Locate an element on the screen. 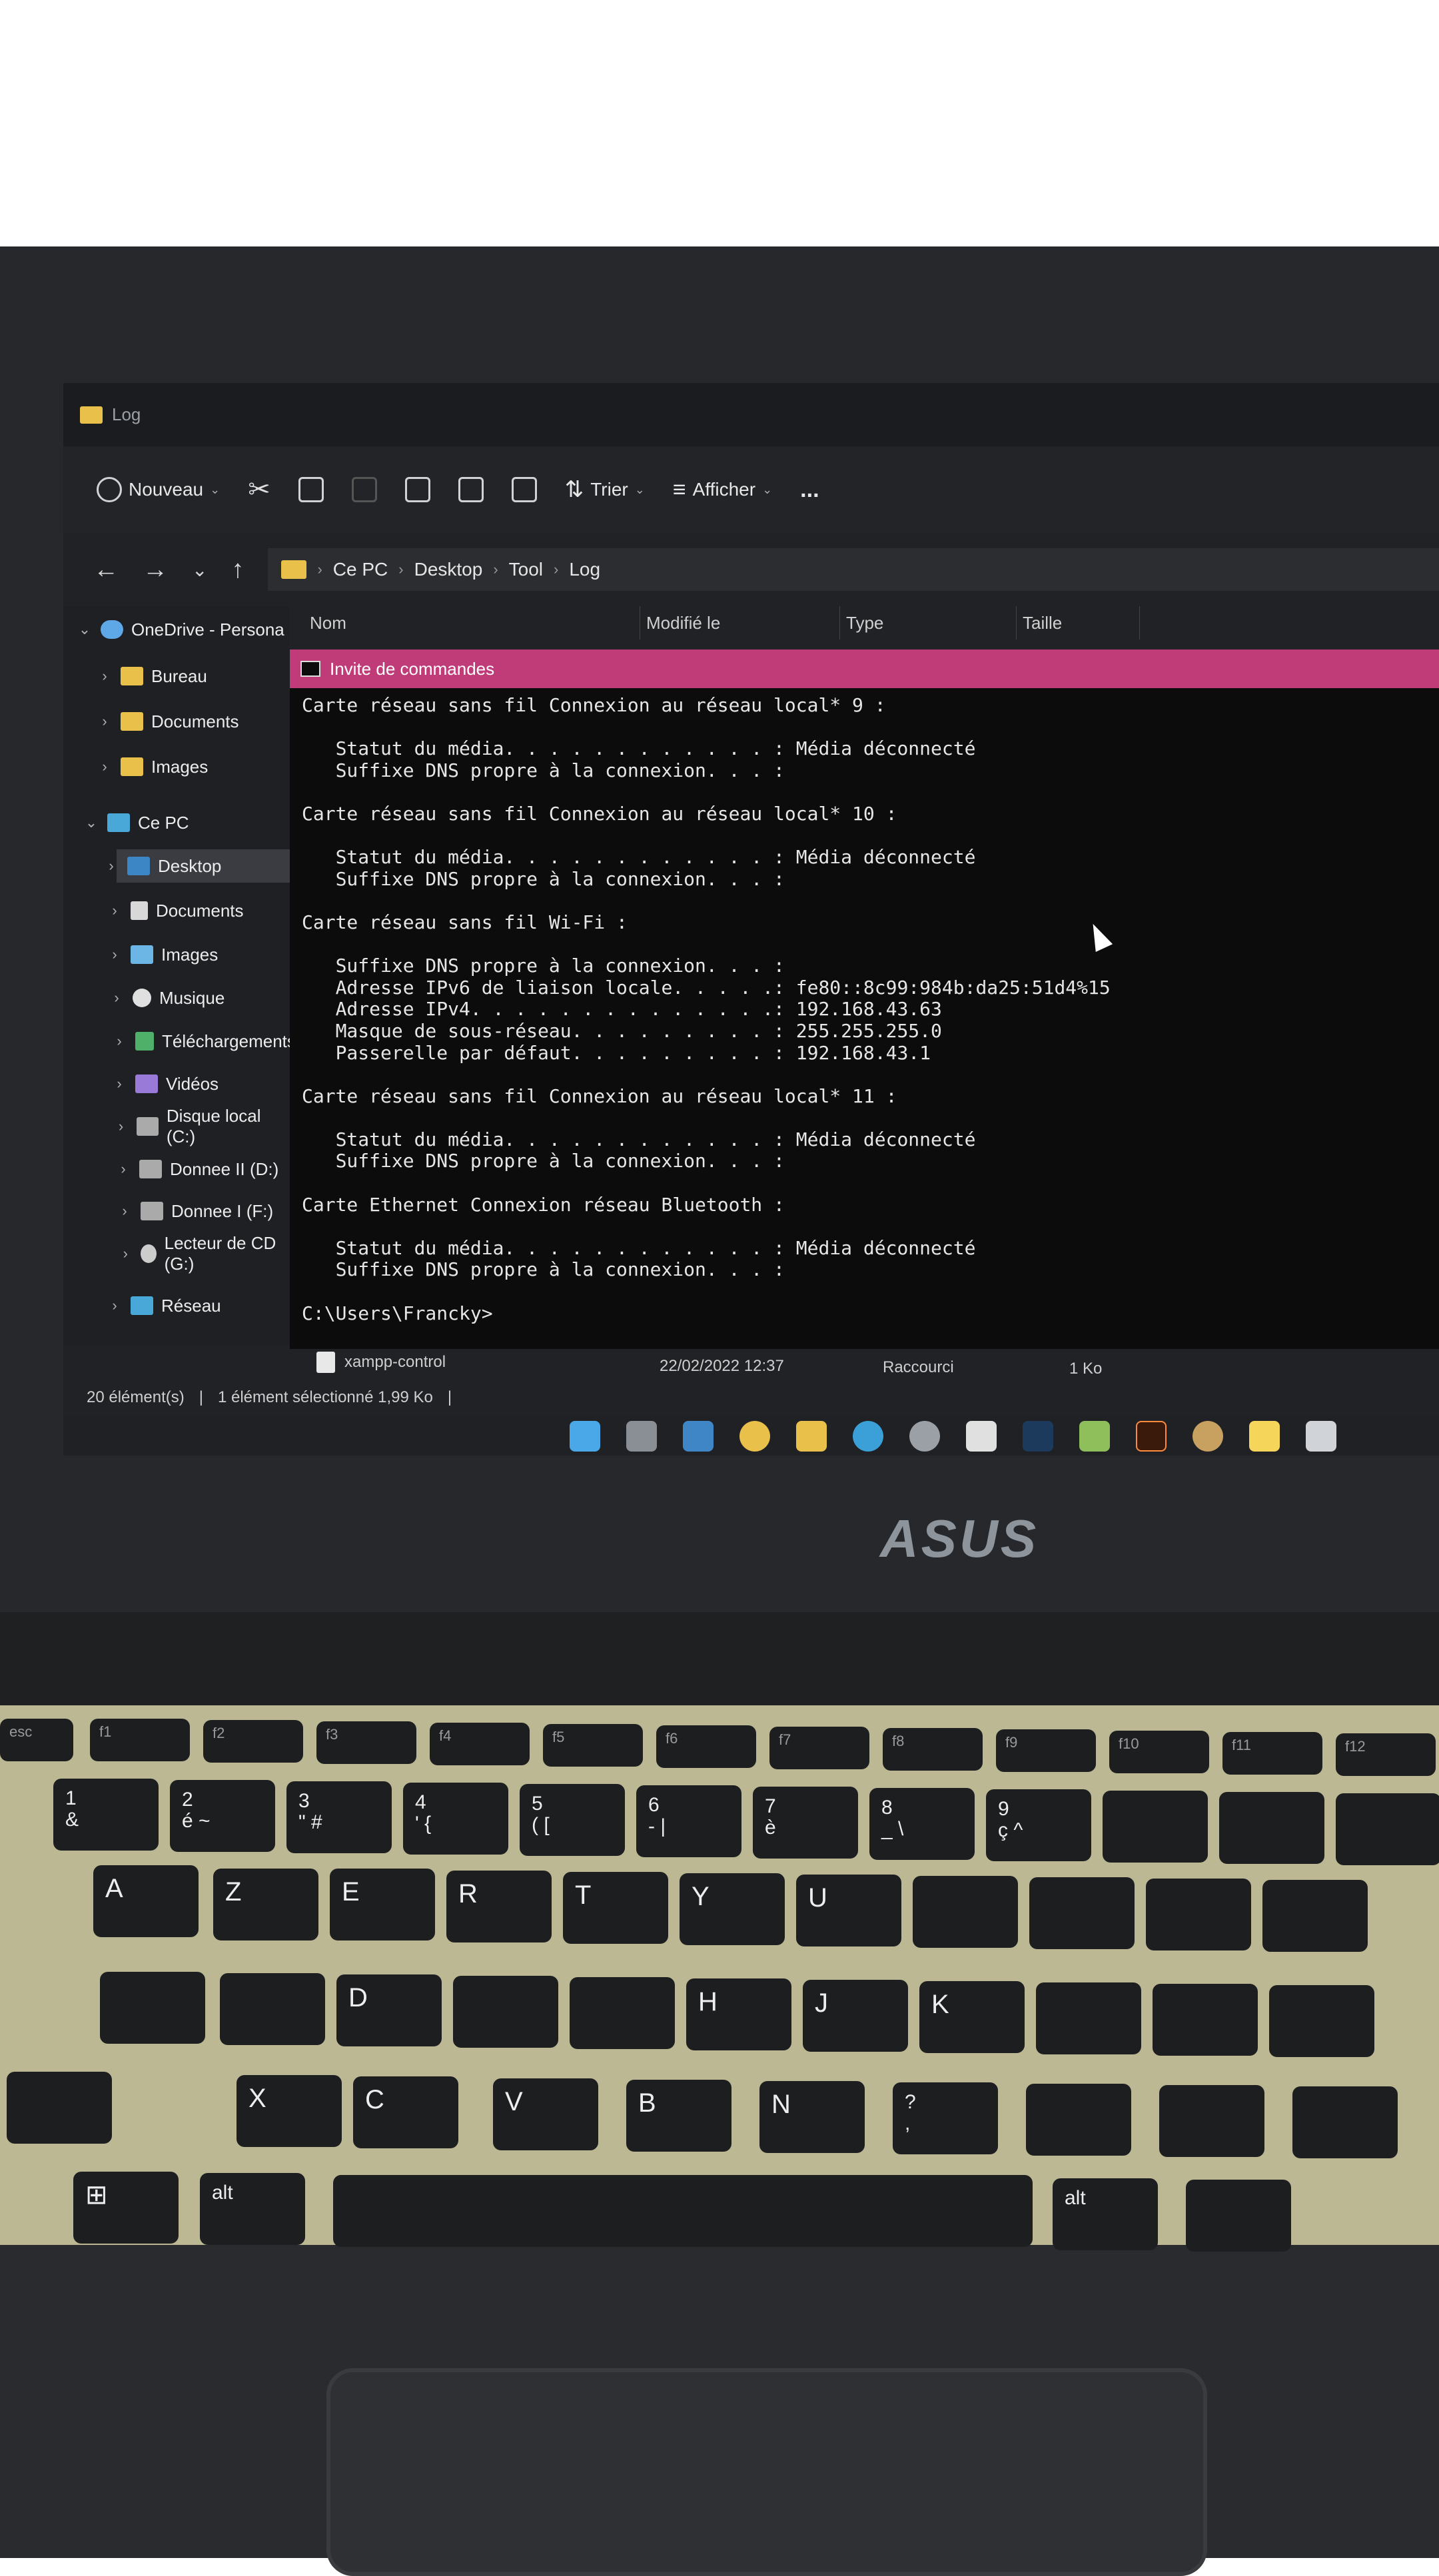  key-1: 1 & is located at coordinates (106, 1815).